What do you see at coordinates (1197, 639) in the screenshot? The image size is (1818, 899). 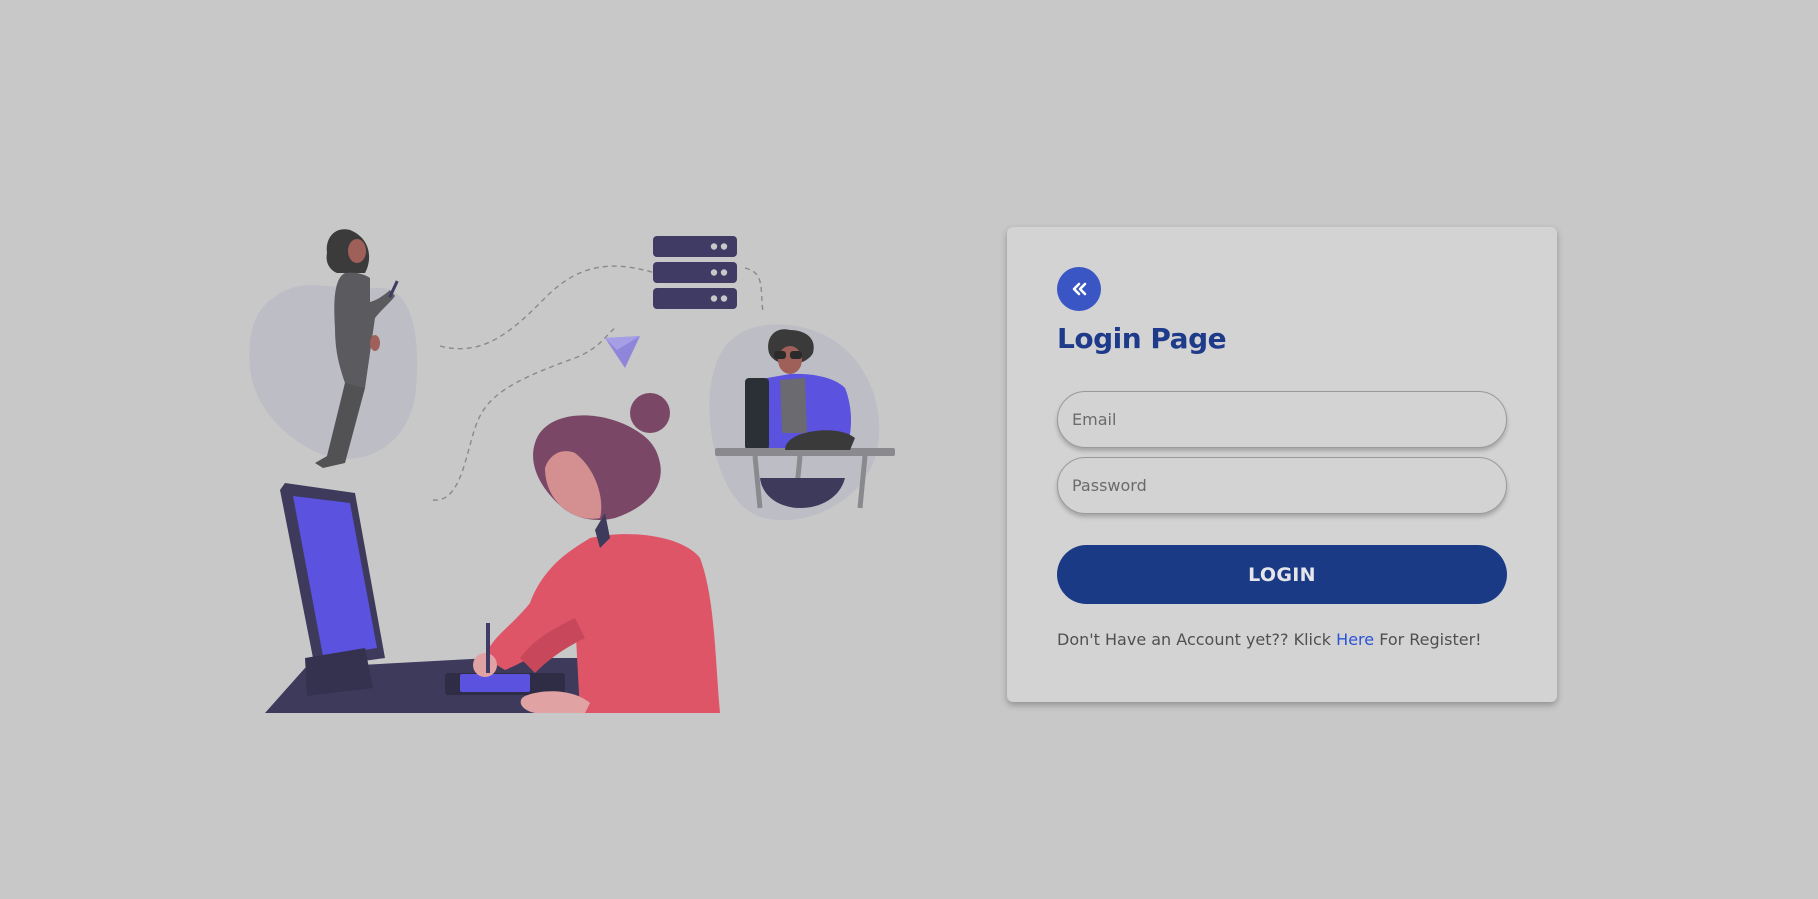 I see `register-prefix-text: Don't Have an Account yet?? Klick` at bounding box center [1197, 639].